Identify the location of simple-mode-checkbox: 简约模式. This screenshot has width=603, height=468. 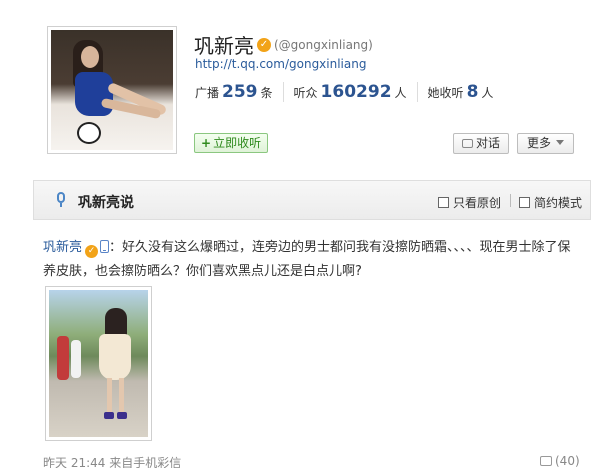
(550, 202).